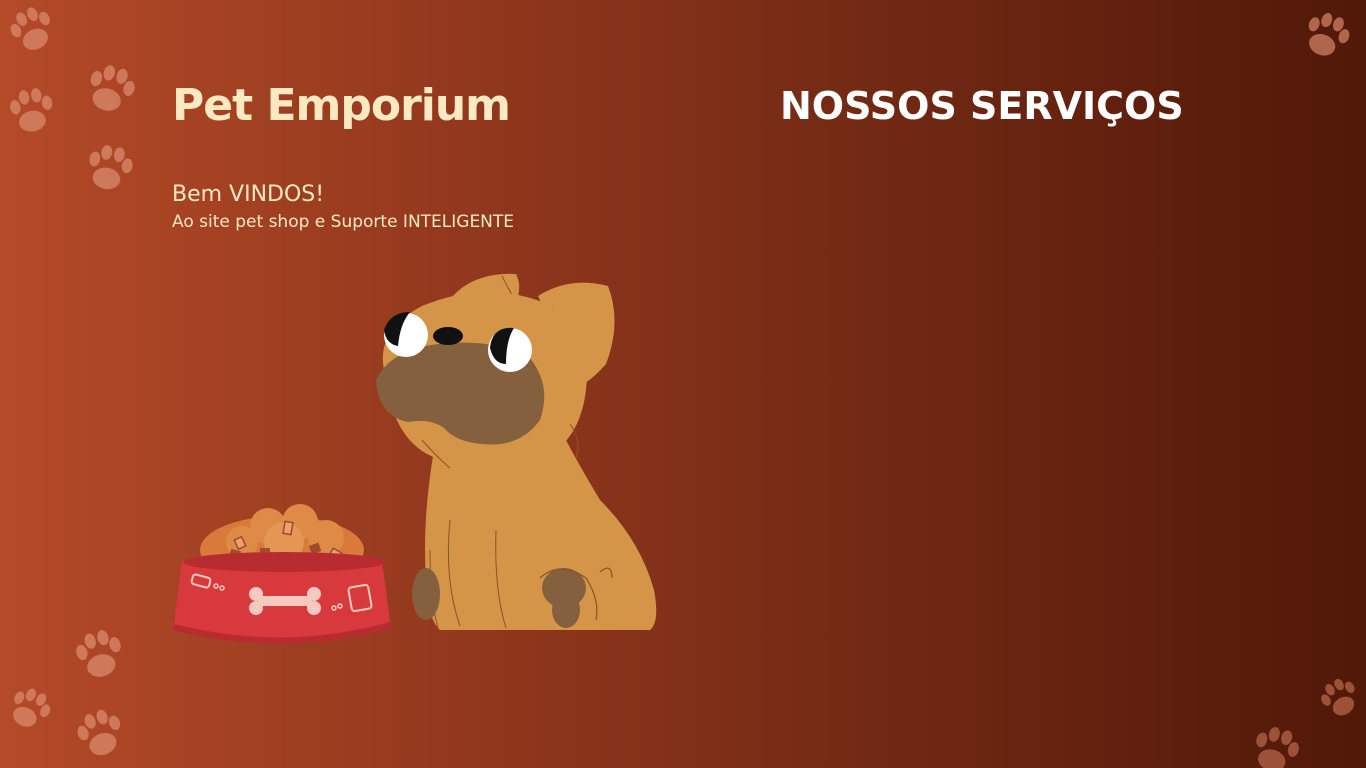 The image size is (1366, 768). What do you see at coordinates (282, 574) in the screenshot?
I see `food-bowl-icon` at bounding box center [282, 574].